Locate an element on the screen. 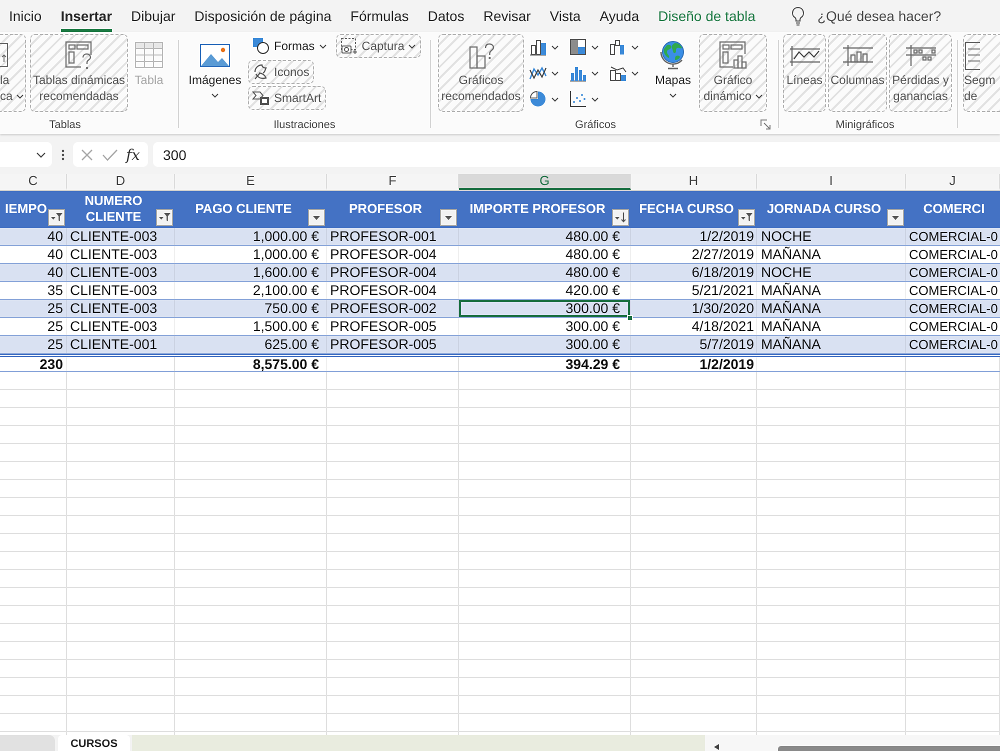 The height and width of the screenshot is (751, 1000). table-cell: 420.00 € is located at coordinates (545, 290).